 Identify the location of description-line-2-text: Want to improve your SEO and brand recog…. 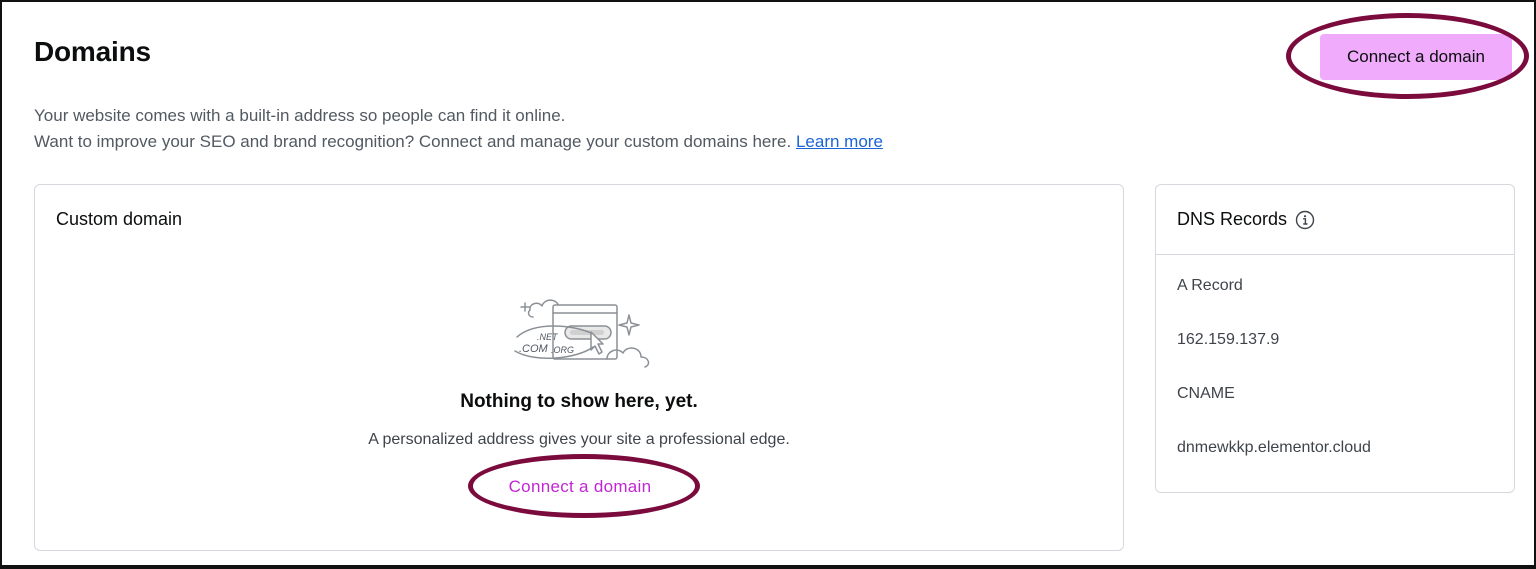
(413, 141).